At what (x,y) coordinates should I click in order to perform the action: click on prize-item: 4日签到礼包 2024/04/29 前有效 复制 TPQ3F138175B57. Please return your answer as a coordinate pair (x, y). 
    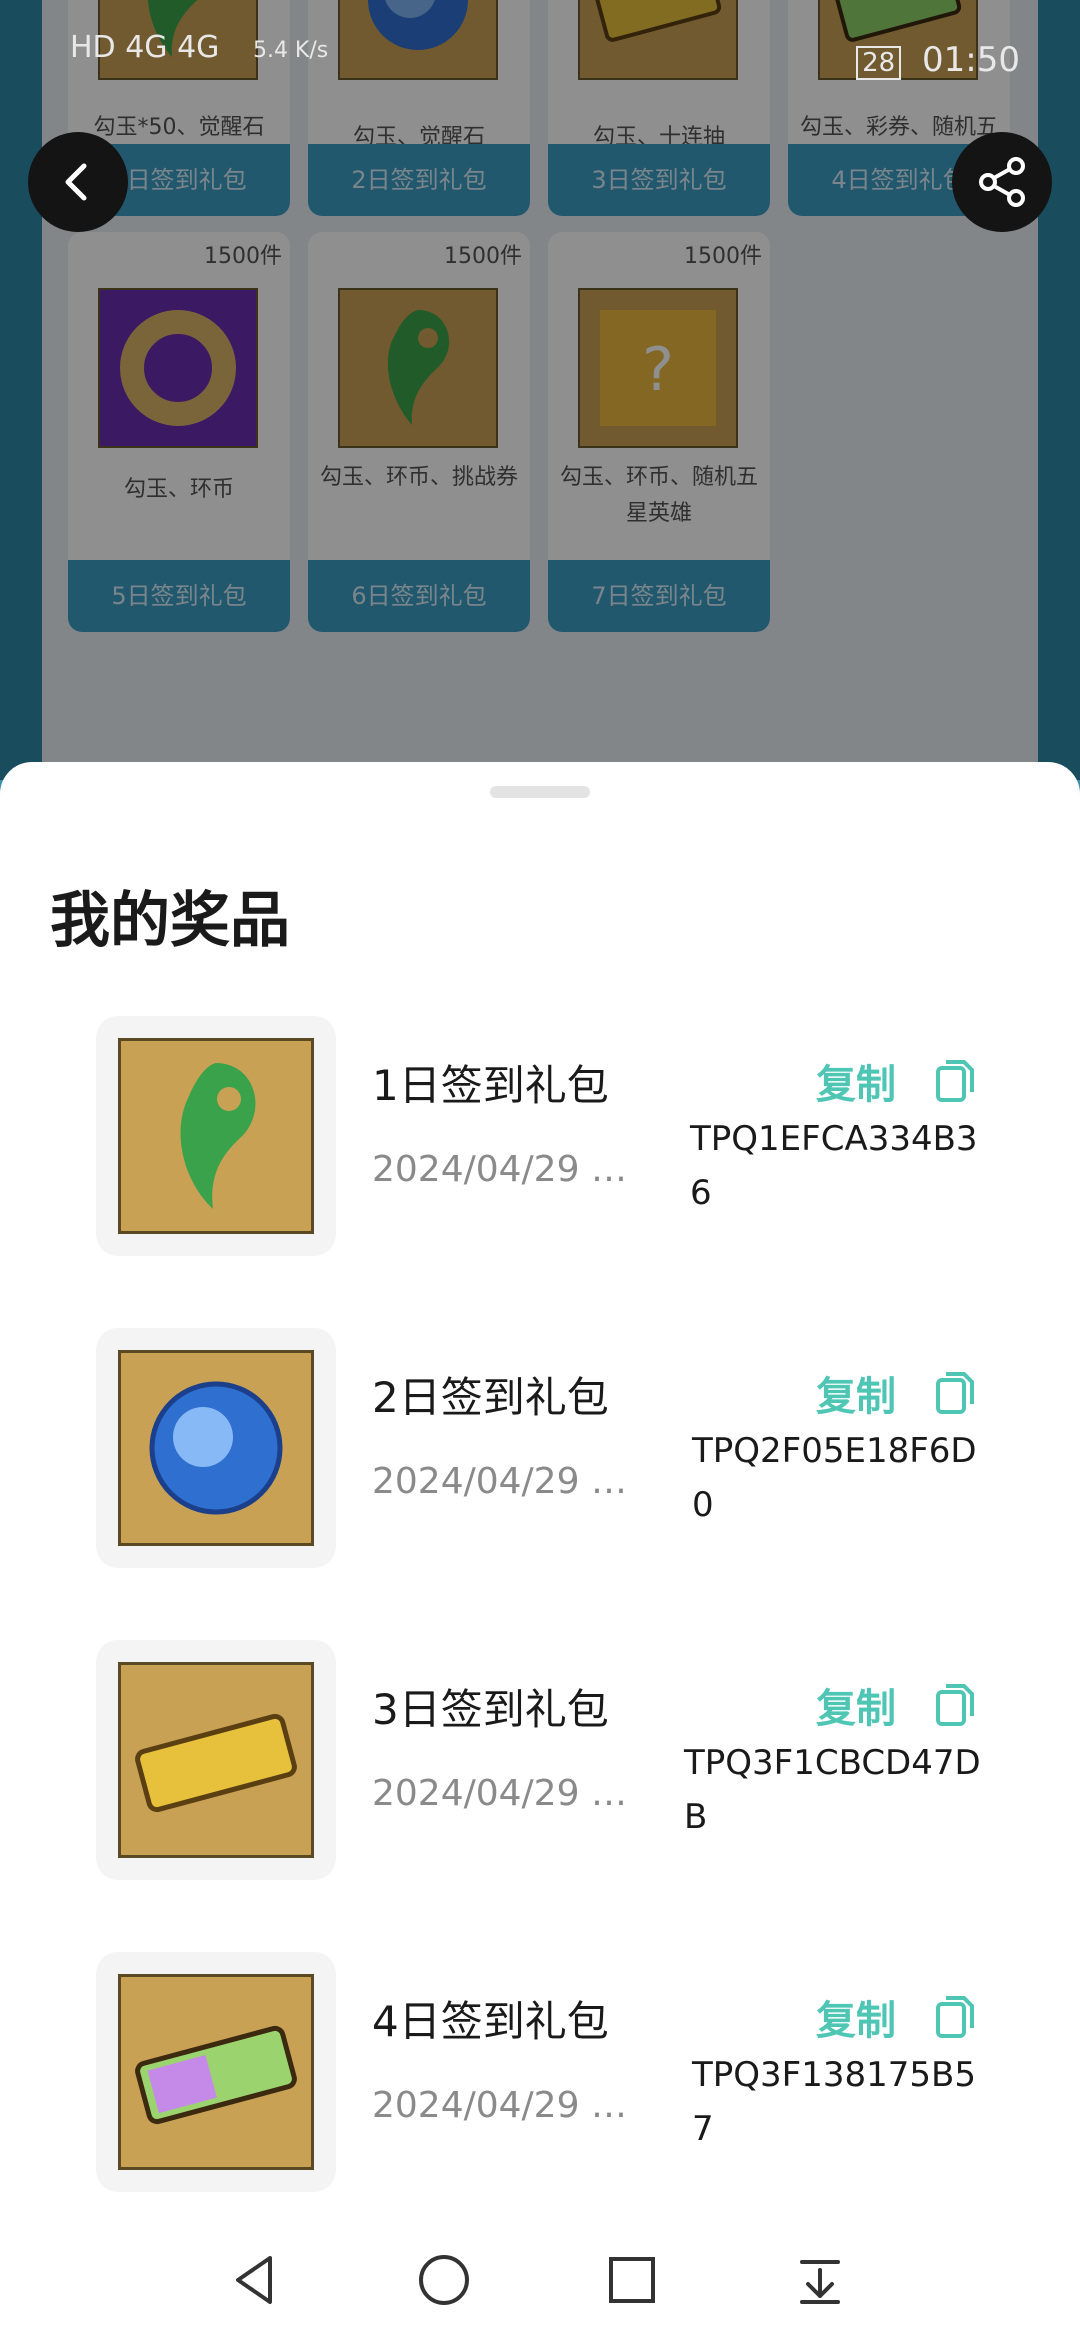
    Looking at the image, I should click on (540, 2072).